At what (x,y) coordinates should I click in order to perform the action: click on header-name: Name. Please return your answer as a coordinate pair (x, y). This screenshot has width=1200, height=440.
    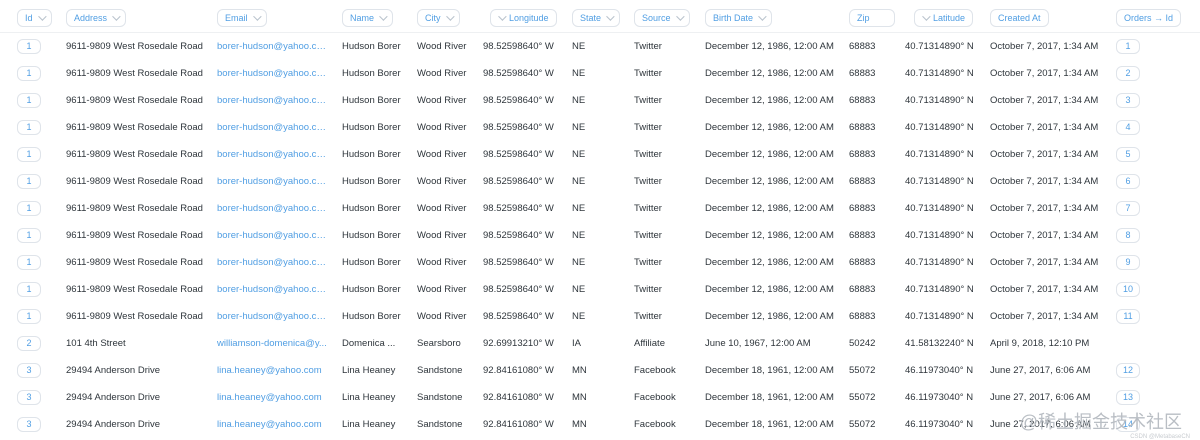
    Looking at the image, I should click on (368, 18).